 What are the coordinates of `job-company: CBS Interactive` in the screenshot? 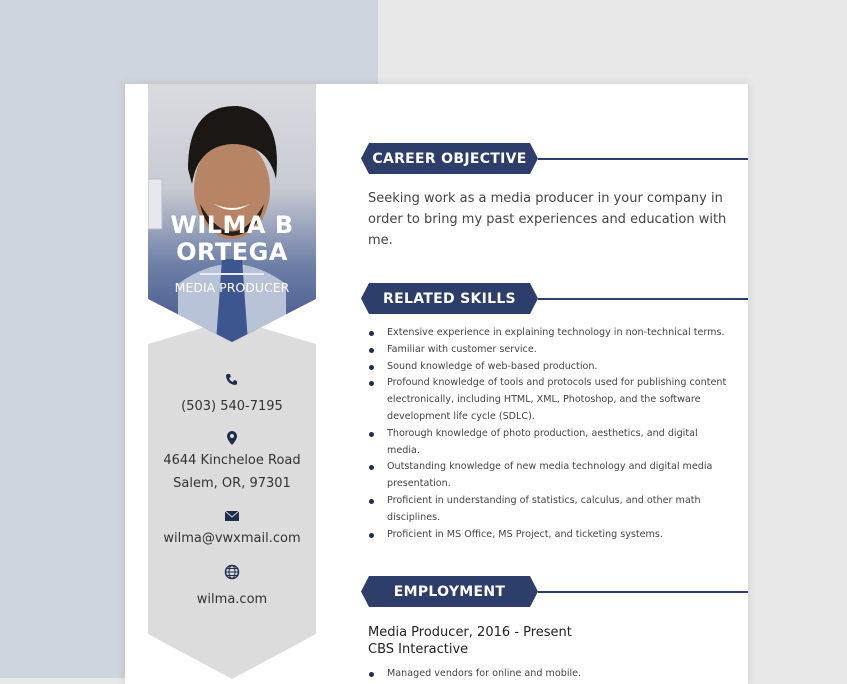 It's located at (418, 649).